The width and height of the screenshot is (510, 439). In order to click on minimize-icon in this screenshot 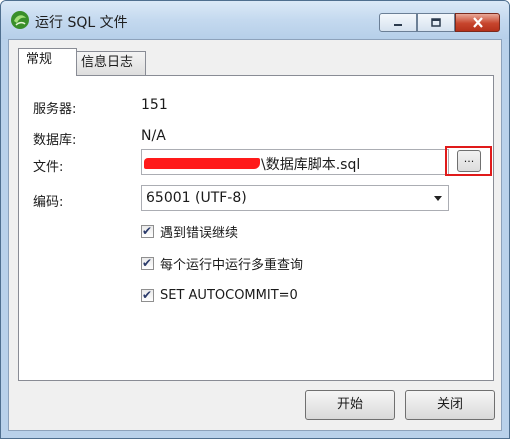, I will do `click(398, 24)`.